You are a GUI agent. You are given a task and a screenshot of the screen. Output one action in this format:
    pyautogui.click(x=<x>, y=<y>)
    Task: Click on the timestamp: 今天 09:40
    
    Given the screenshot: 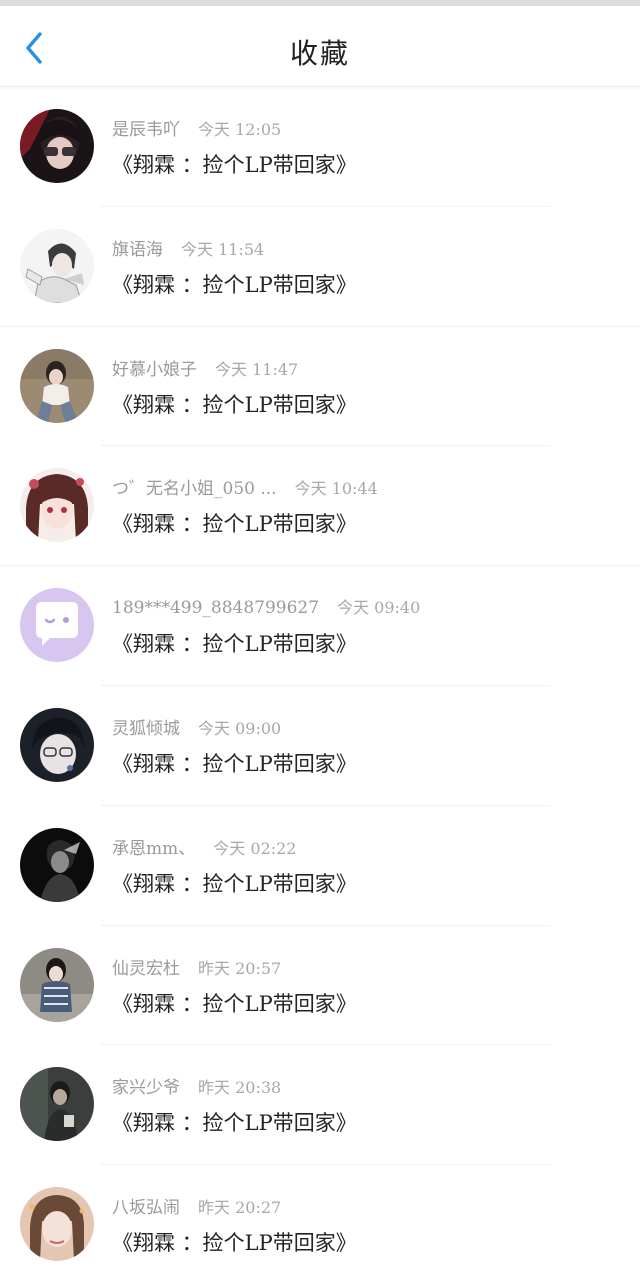 What is the action you would take?
    pyautogui.click(x=379, y=608)
    